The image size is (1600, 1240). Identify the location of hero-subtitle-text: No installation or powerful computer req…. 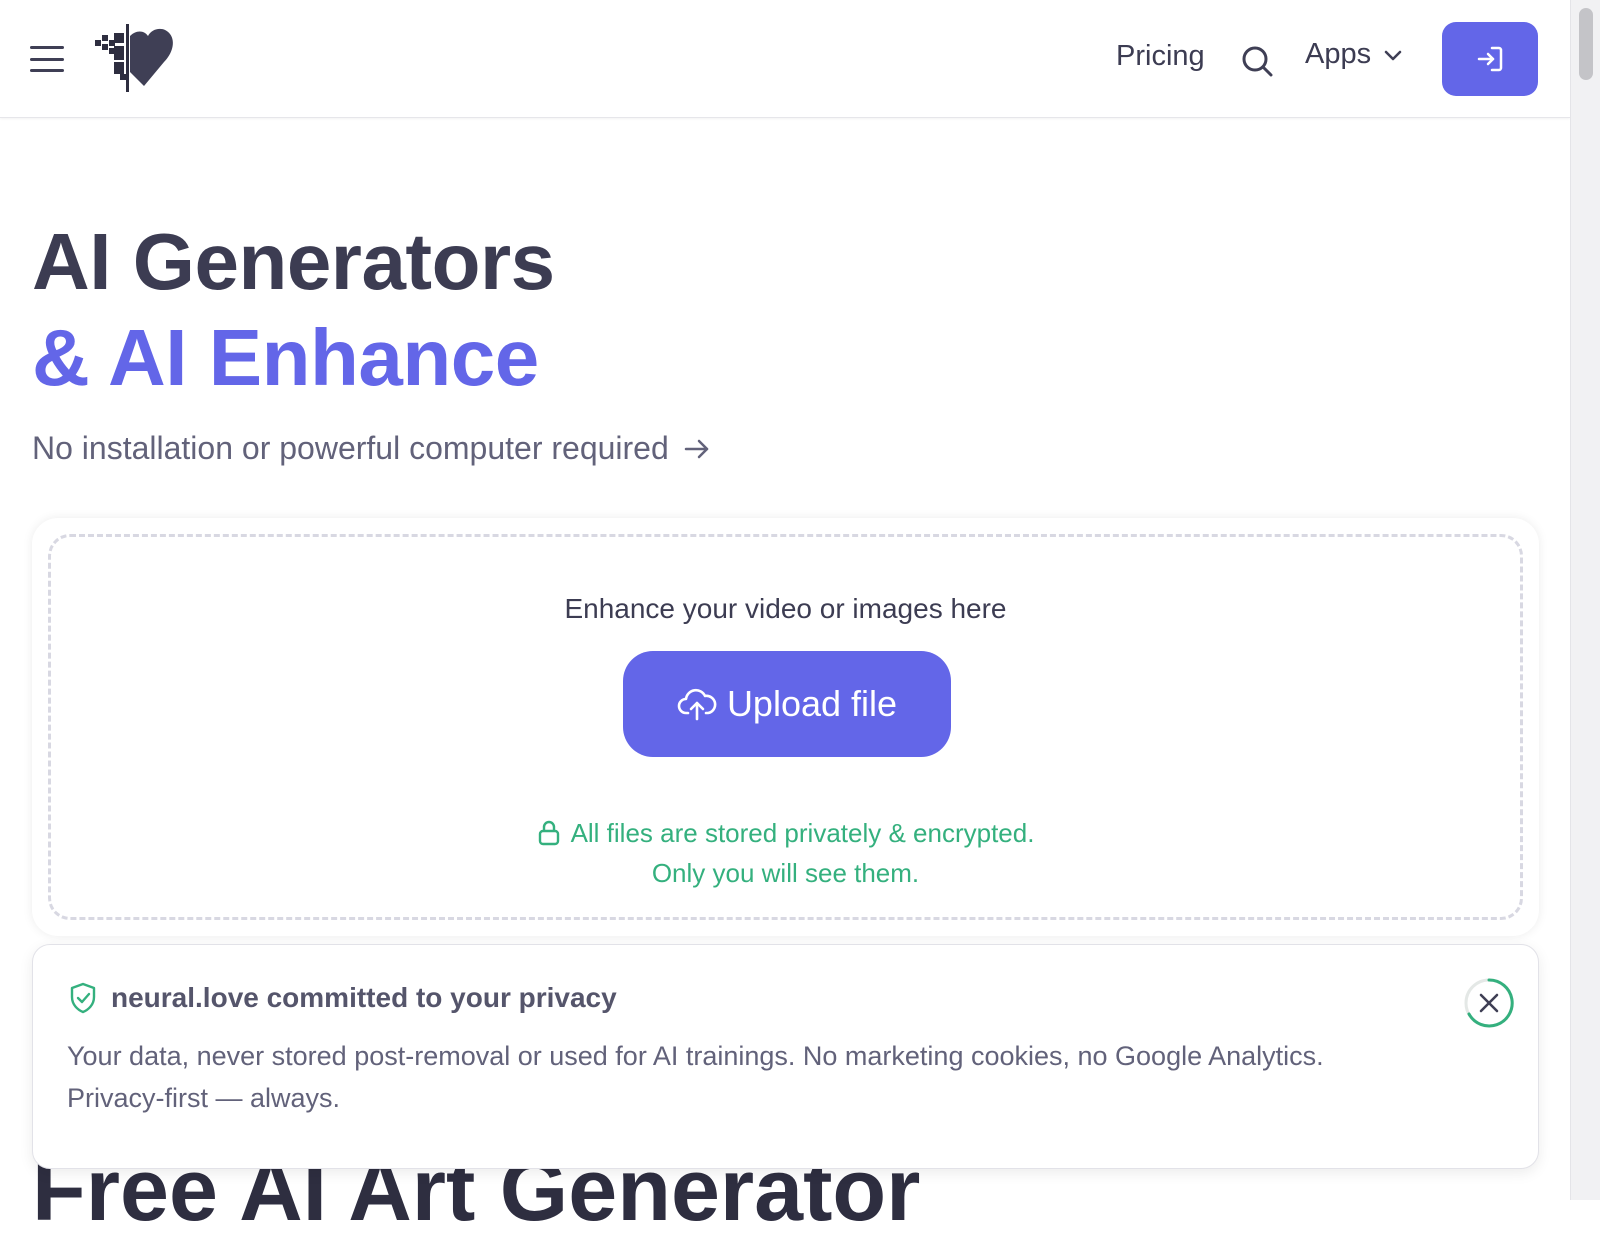
(350, 448).